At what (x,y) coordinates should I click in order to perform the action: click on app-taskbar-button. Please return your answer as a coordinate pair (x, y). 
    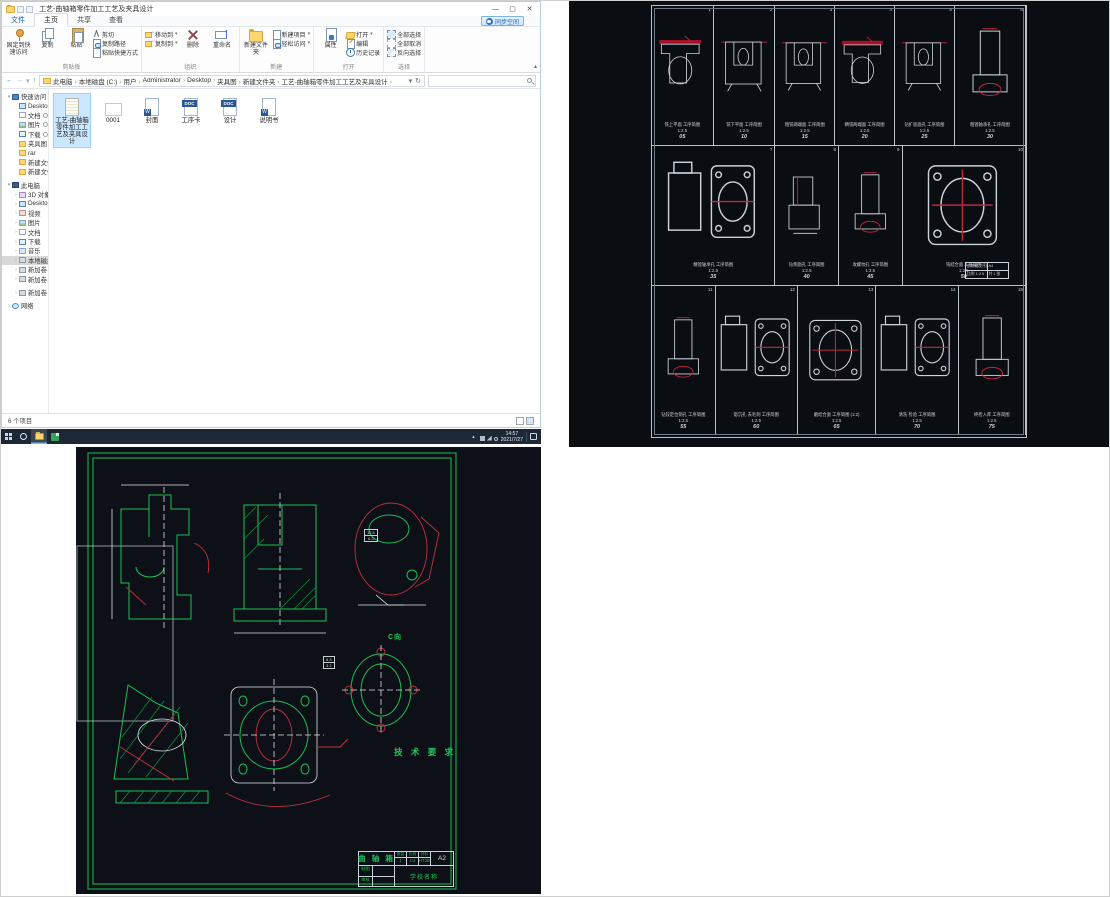
    Looking at the image, I should click on (55, 436).